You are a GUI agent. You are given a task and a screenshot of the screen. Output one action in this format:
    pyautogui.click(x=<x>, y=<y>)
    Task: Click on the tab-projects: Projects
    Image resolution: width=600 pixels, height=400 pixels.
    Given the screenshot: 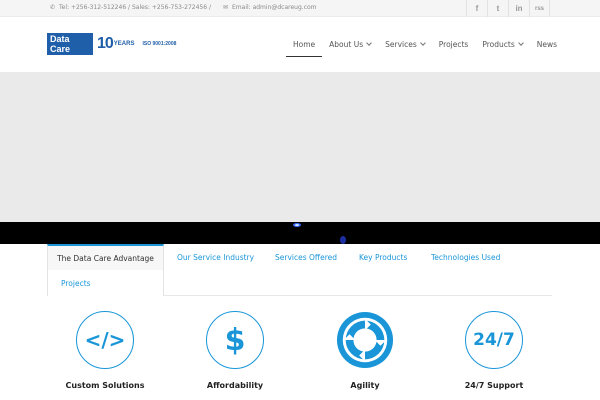 What is the action you would take?
    pyautogui.click(x=76, y=283)
    